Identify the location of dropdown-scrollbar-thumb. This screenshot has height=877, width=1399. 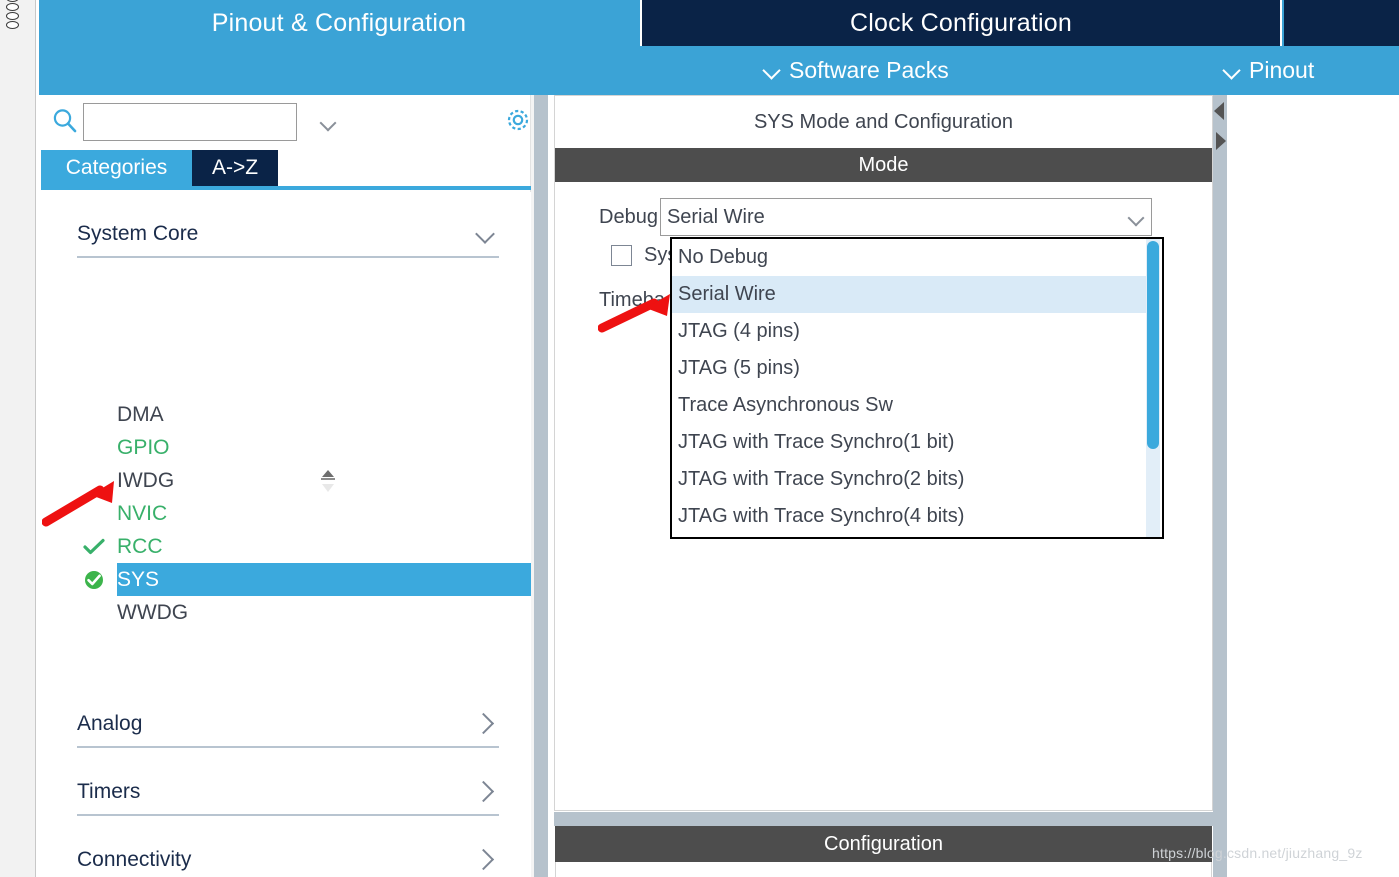
(1153, 345).